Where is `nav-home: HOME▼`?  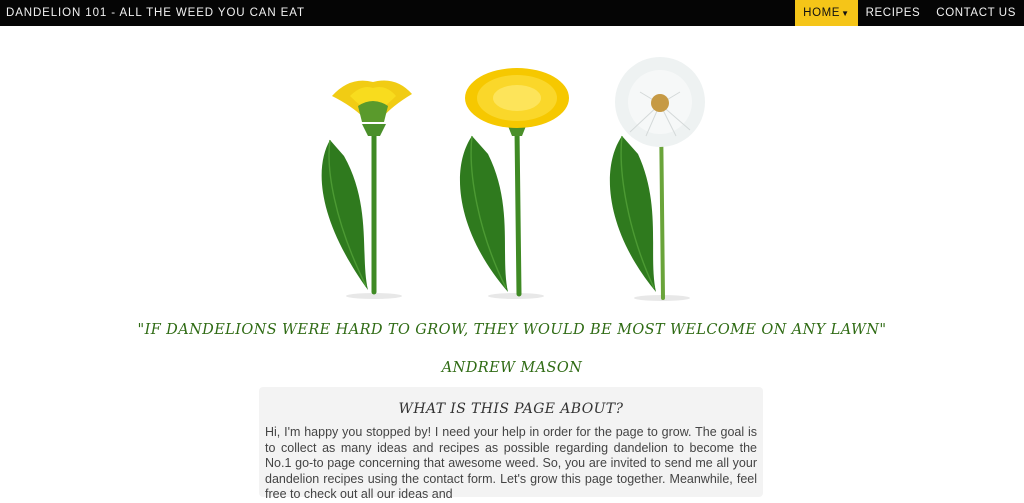 nav-home: HOME▼ is located at coordinates (826, 13).